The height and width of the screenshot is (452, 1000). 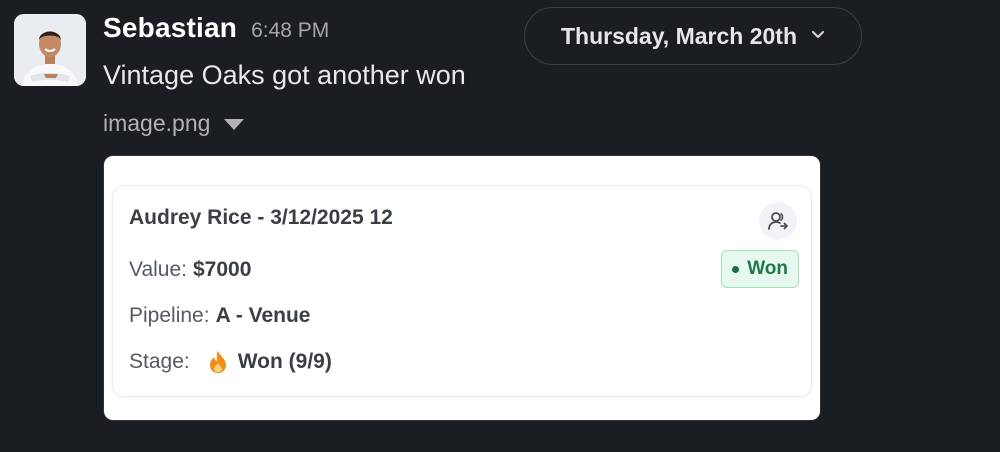 I want to click on flame-icon, so click(x=218, y=362).